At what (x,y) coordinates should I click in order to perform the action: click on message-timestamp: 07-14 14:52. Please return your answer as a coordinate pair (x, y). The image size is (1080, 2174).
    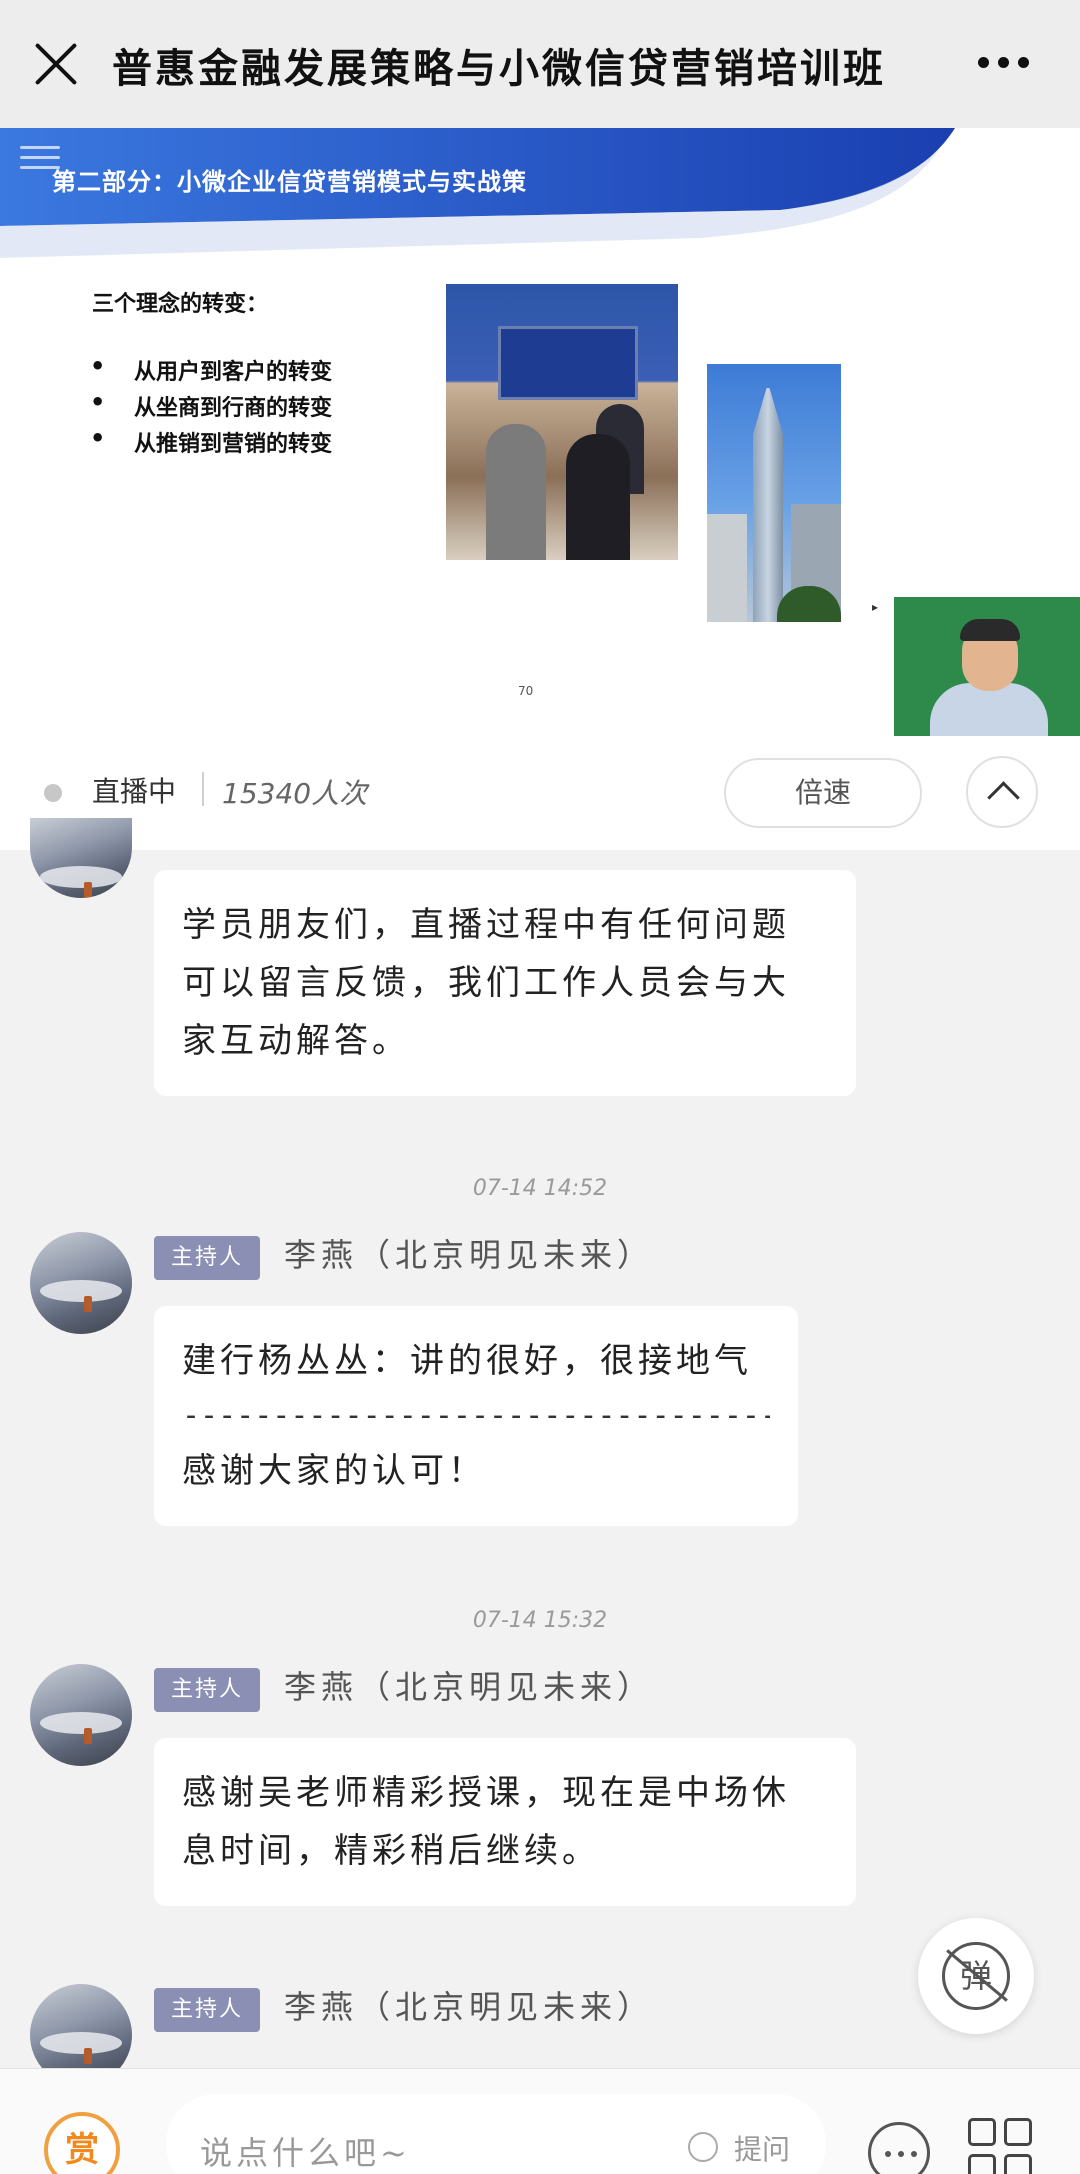
    Looking at the image, I should click on (540, 1188).